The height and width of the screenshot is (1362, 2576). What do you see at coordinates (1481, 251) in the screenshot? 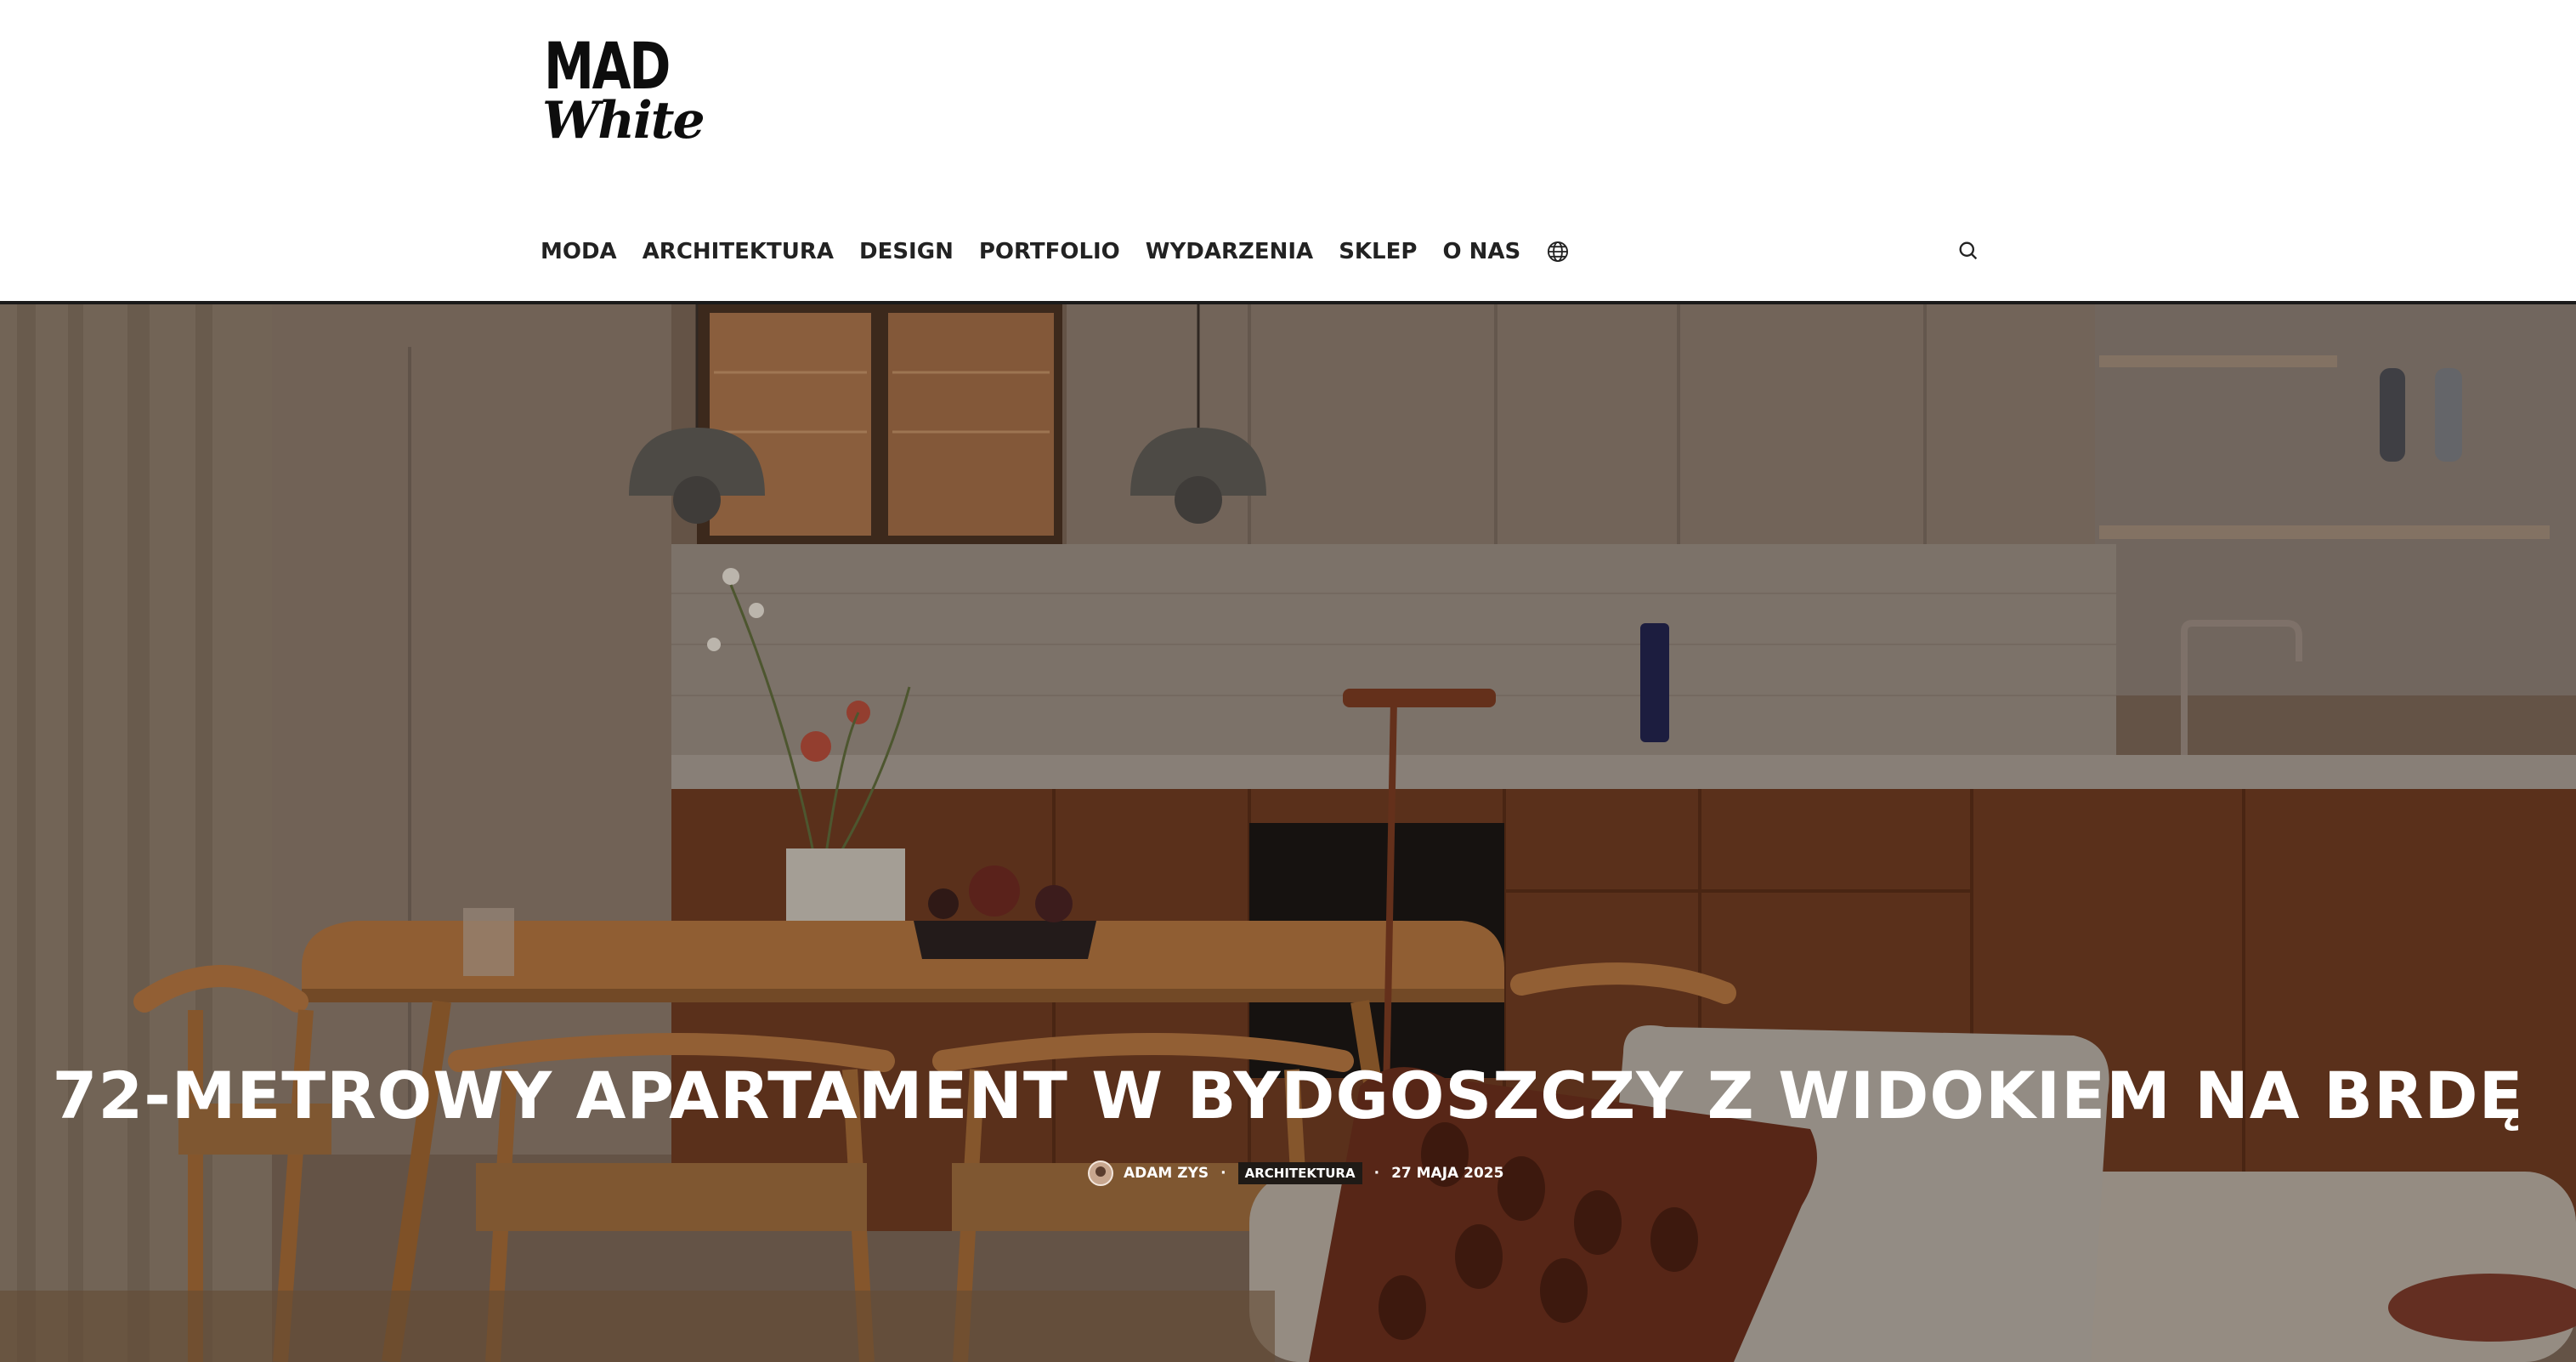
I see `nav-item-o-nas: O NAS` at bounding box center [1481, 251].